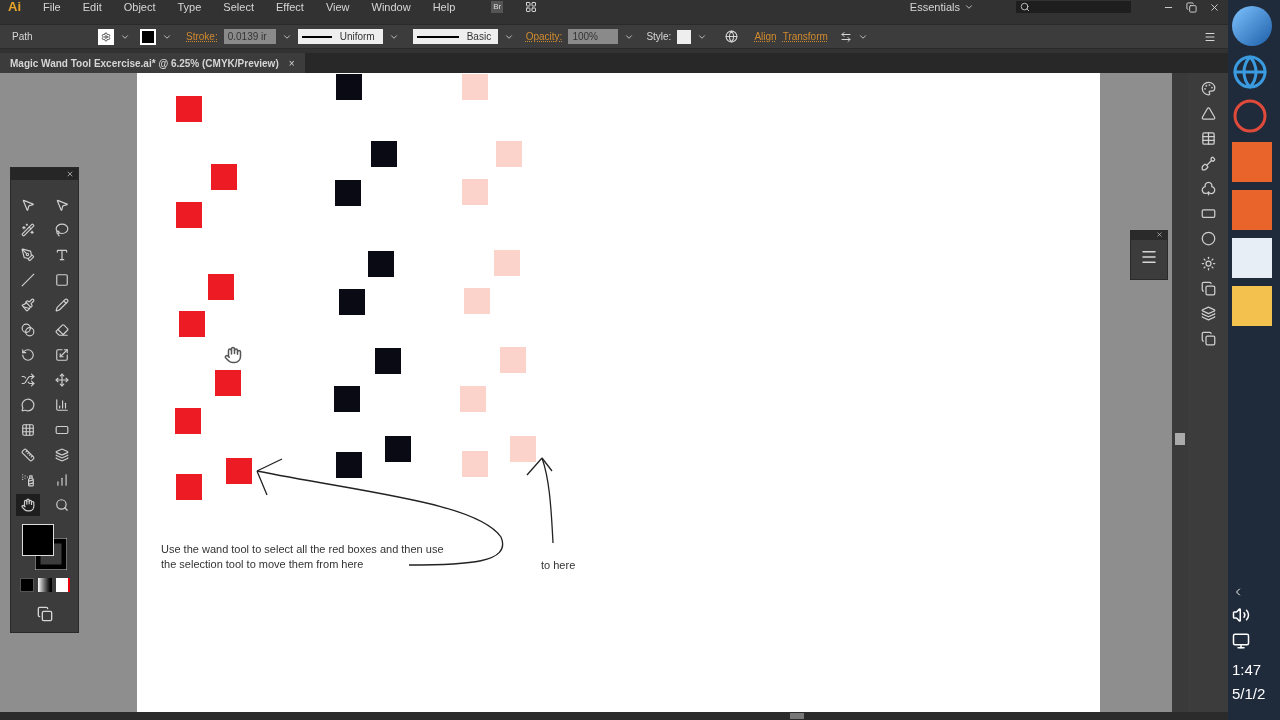  Describe the element at coordinates (139, 8) in the screenshot. I see `menu-item: Object` at that location.